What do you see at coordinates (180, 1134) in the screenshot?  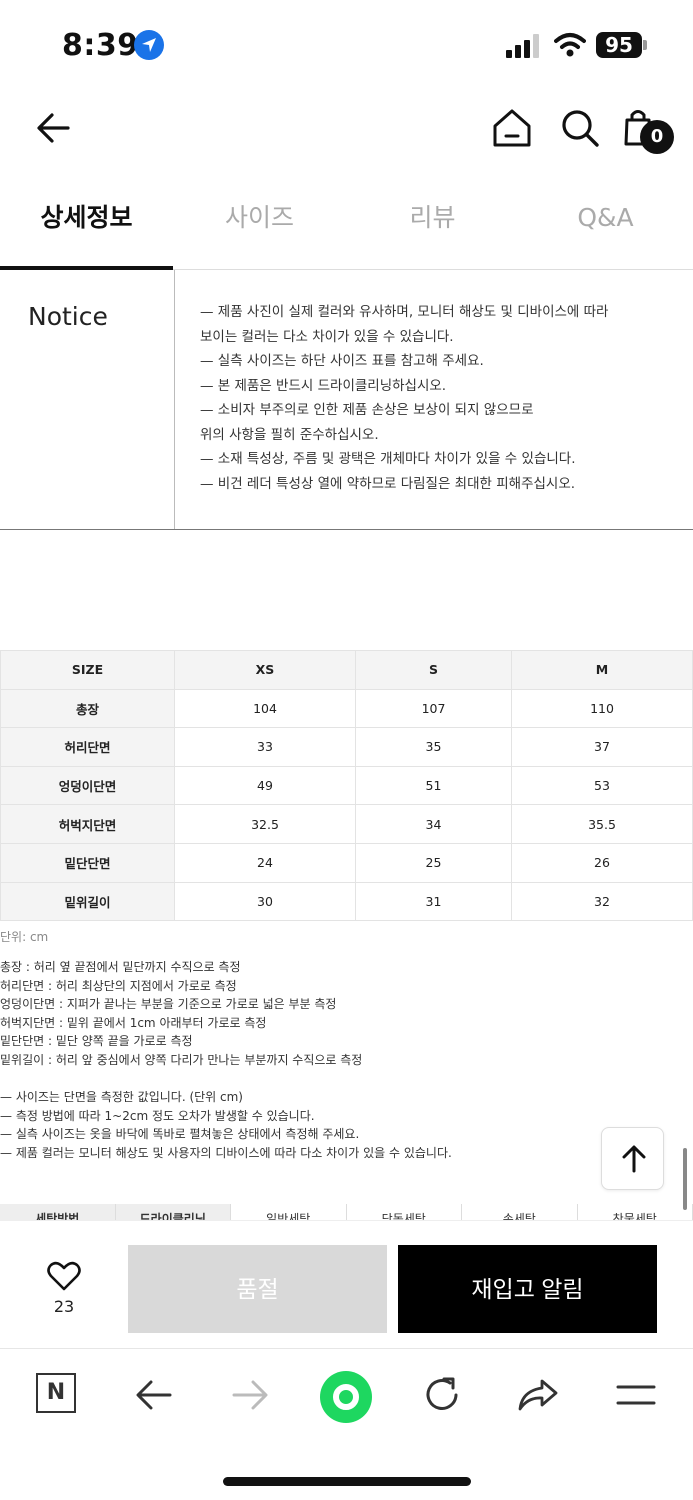 I see `size-note-line: — 실측 사이즈는 옷을 바닥에 똑바로 펼쳐놓은 상태에서 측정해 주세요.` at bounding box center [180, 1134].